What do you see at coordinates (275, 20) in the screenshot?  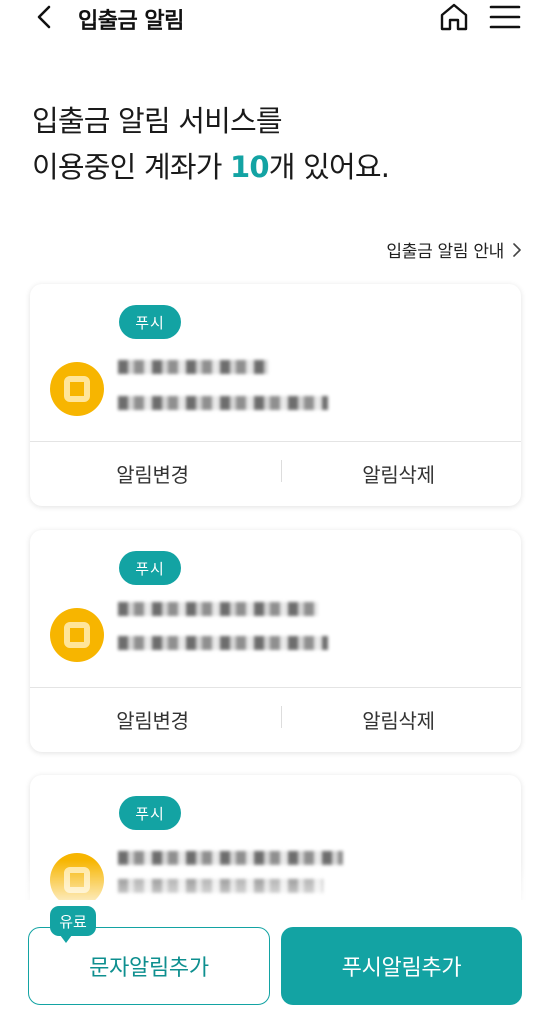 I see `app-header: 입출금 알림` at bounding box center [275, 20].